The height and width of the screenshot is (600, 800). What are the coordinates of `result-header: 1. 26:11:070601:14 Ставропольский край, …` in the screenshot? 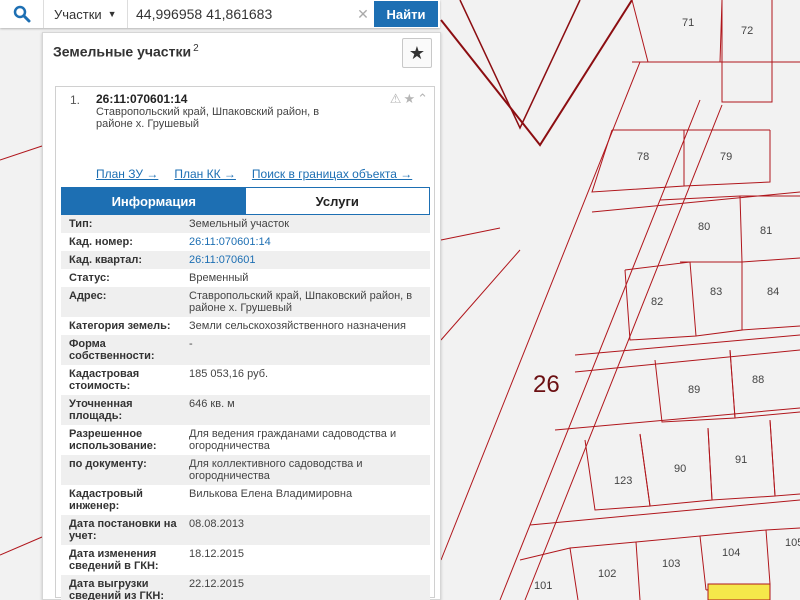 It's located at (245, 118).